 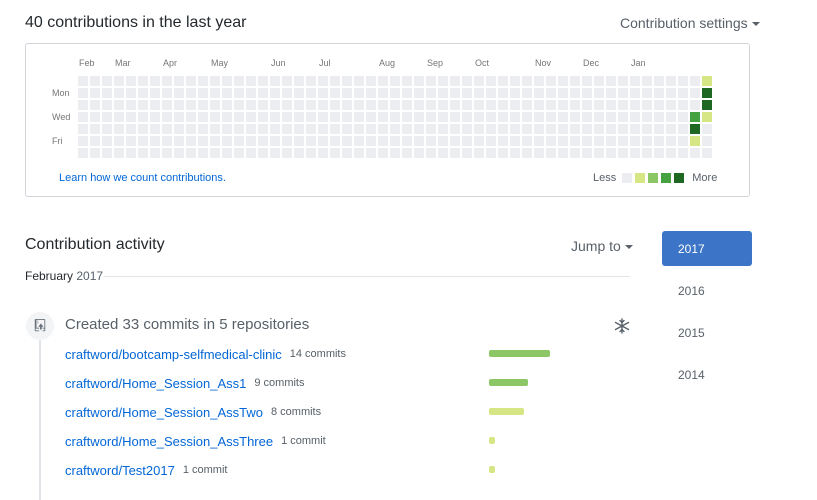 What do you see at coordinates (169, 441) in the screenshot?
I see `repo-link: craftword/Home_Session_AssThree` at bounding box center [169, 441].